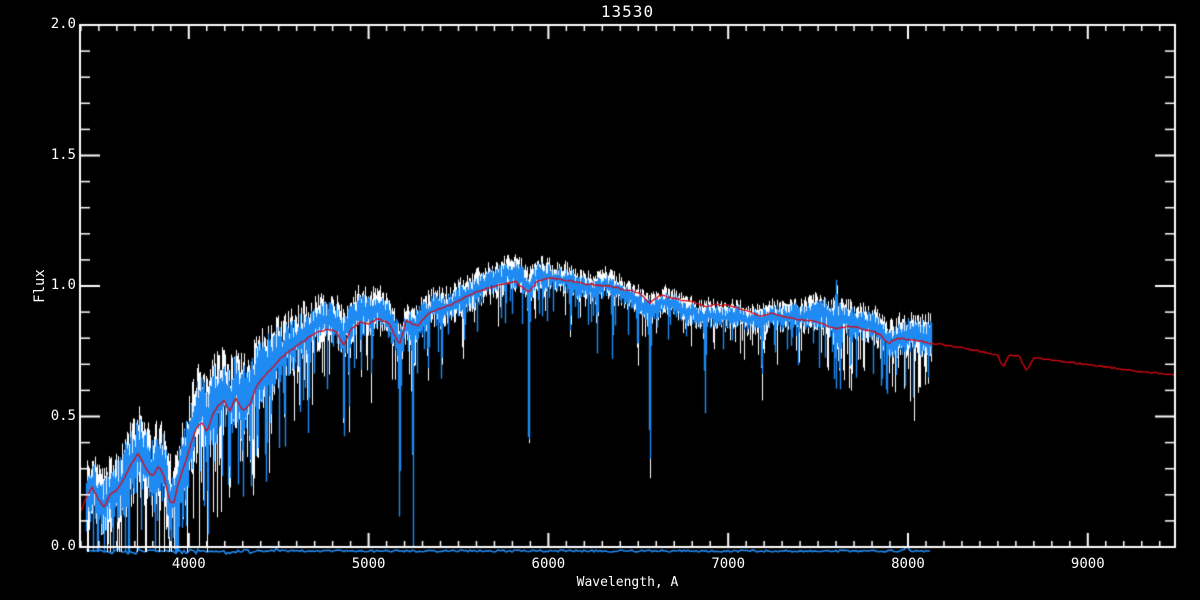 The height and width of the screenshot is (600, 1200). I want to click on y-tick-label: 0.5, so click(63, 415).